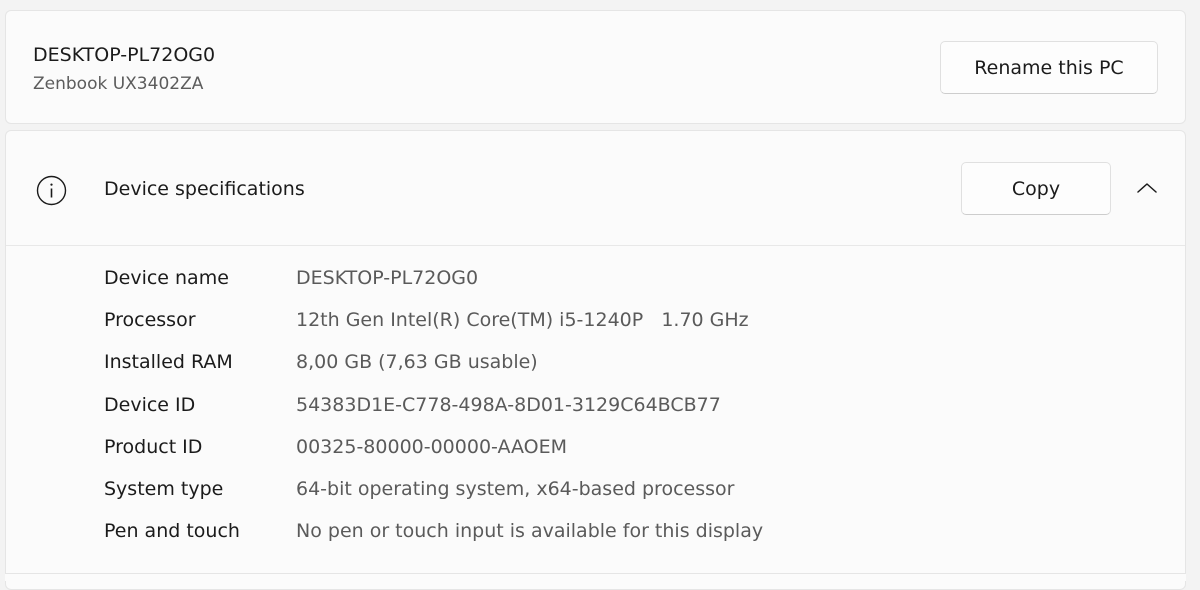 The height and width of the screenshot is (590, 1200). I want to click on spec-row-product-id: Product ID 00325-80000-00000-AAOEM, so click(595, 456).